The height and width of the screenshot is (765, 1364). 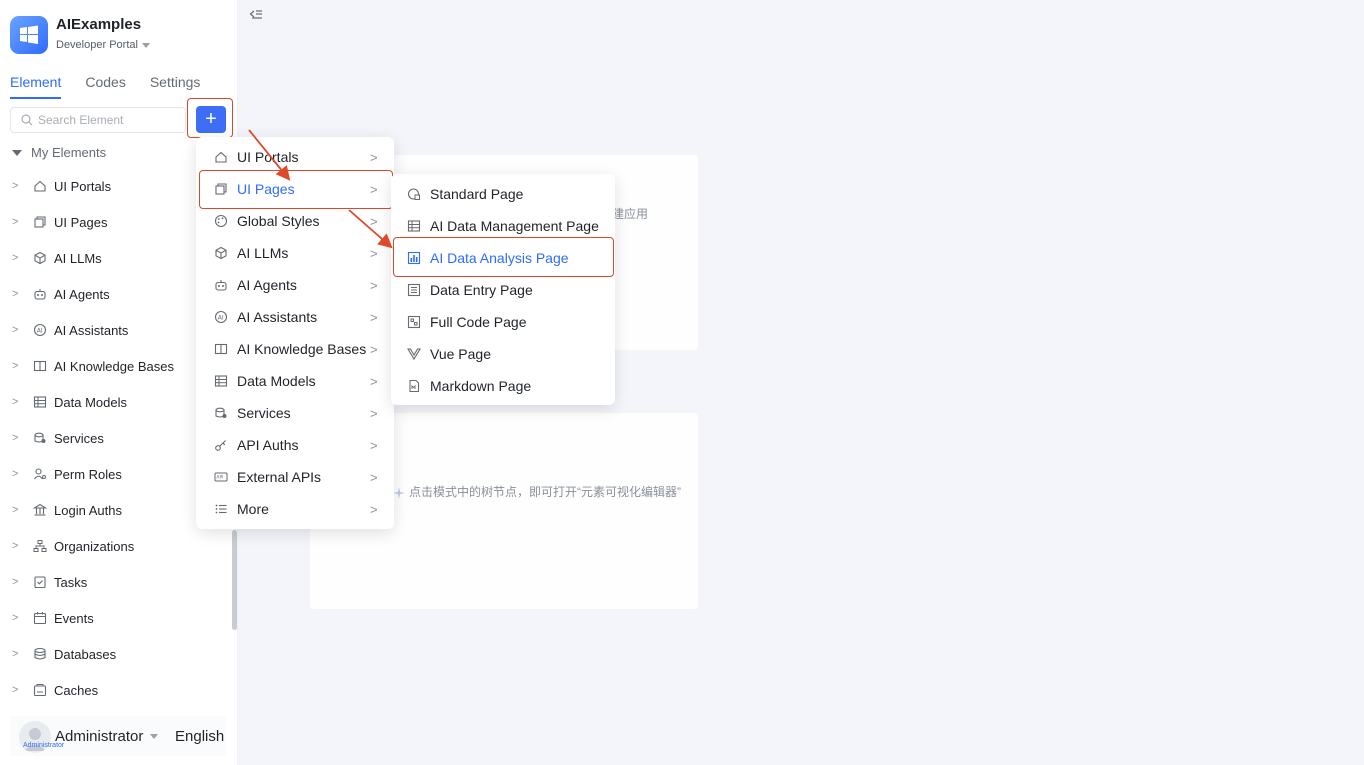 What do you see at coordinates (220, 285) in the screenshot?
I see `robot-icon` at bounding box center [220, 285].